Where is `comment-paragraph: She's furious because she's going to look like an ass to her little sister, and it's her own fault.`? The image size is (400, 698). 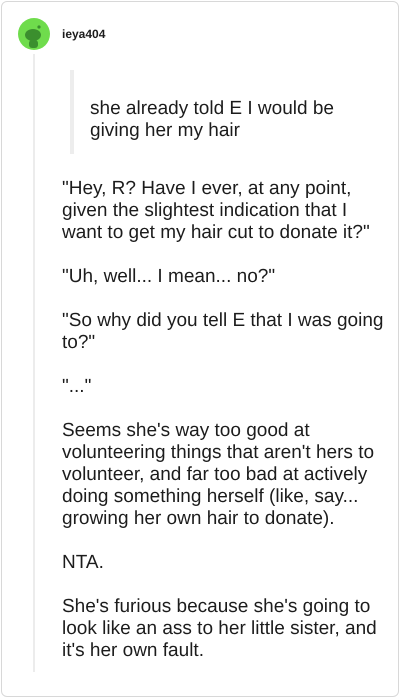 comment-paragraph: She's furious because she's going to look like an ass to her little sister, and it's her own fault. is located at coordinates (220, 629).